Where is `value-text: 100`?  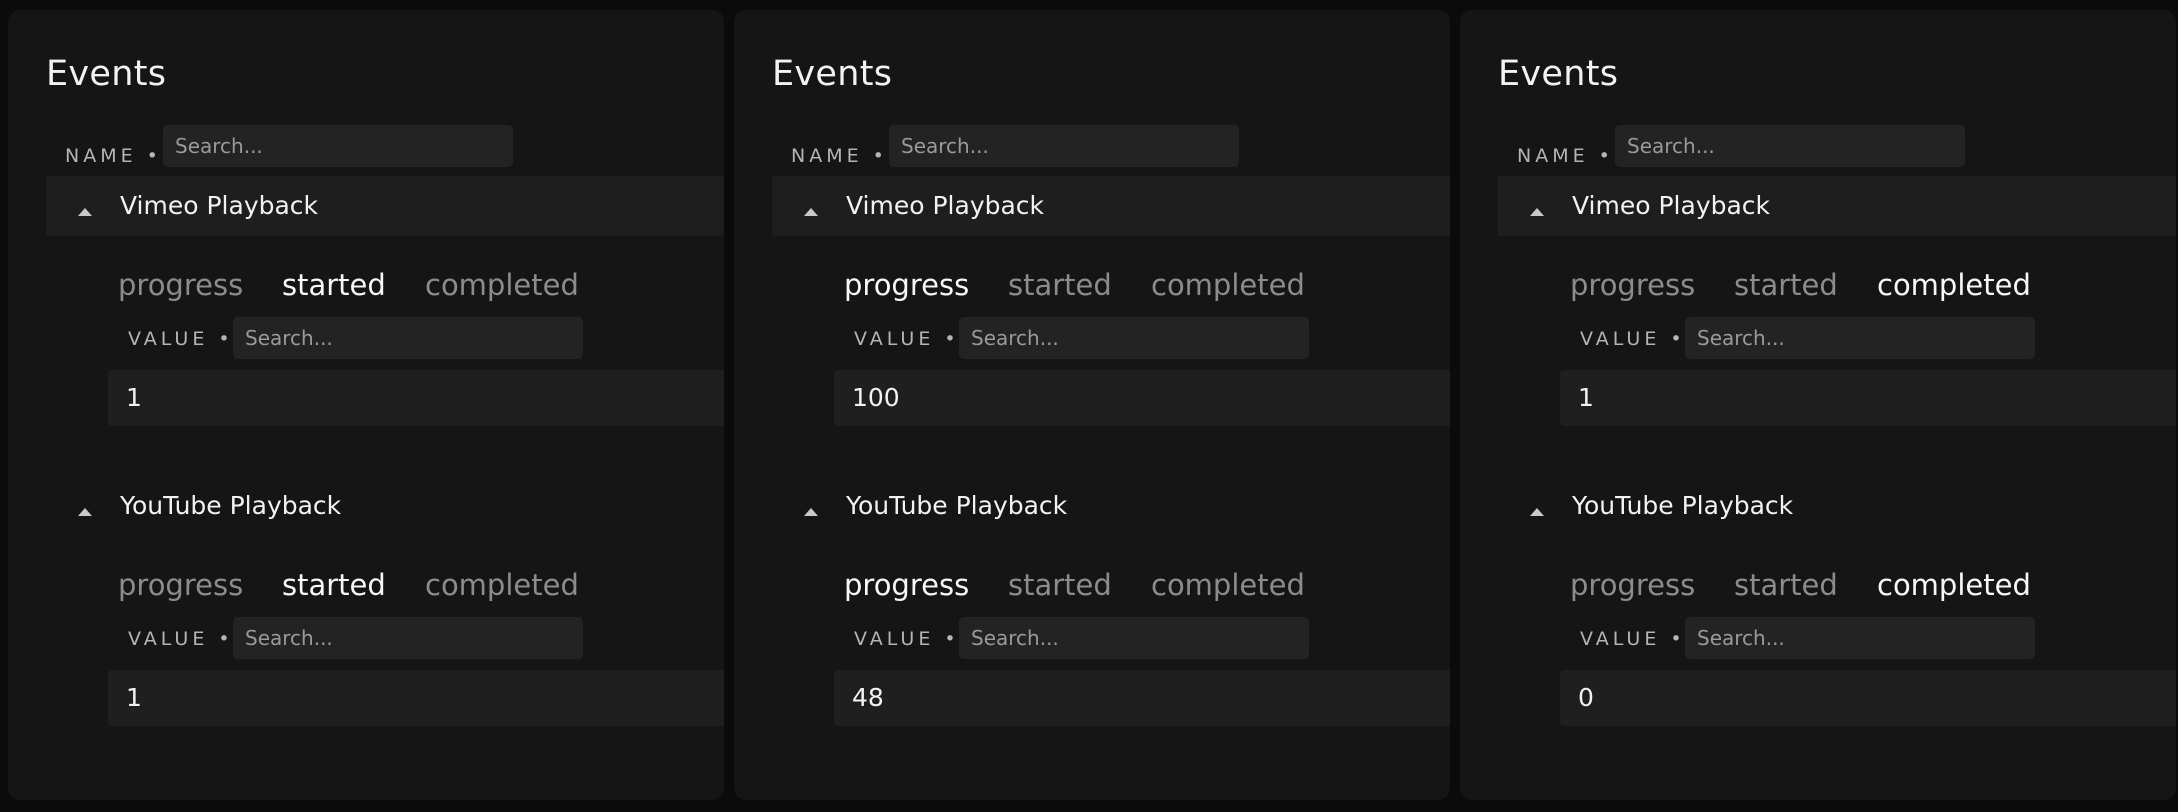 value-text: 100 is located at coordinates (876, 397).